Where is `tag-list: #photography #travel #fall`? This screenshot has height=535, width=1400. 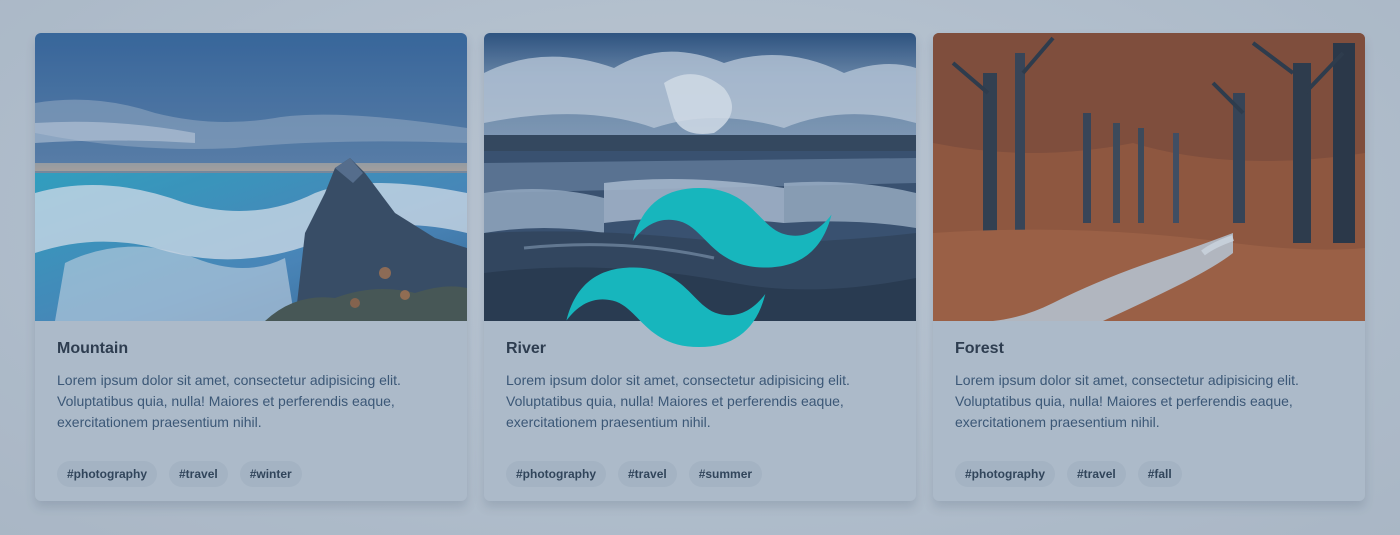
tag-list: #photography #travel #fall is located at coordinates (1068, 474).